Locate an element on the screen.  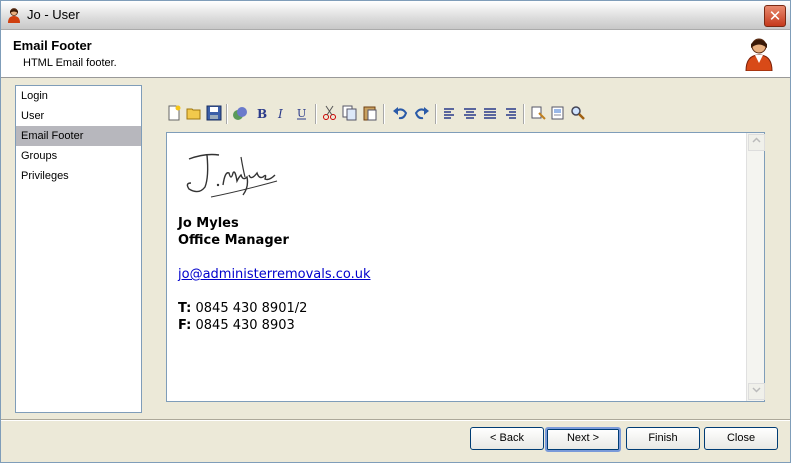
email-link: jo@administerremovals.co.uk is located at coordinates (274, 274).